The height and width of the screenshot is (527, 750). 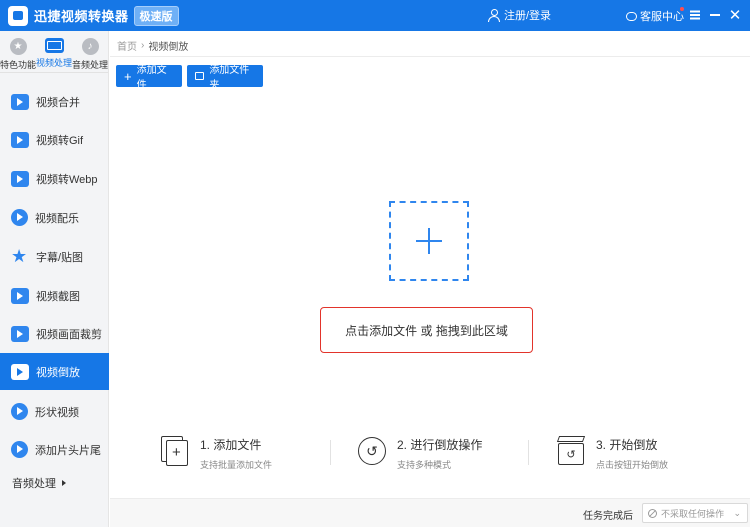 I want to click on drop-zone, so click(x=429, y=241).